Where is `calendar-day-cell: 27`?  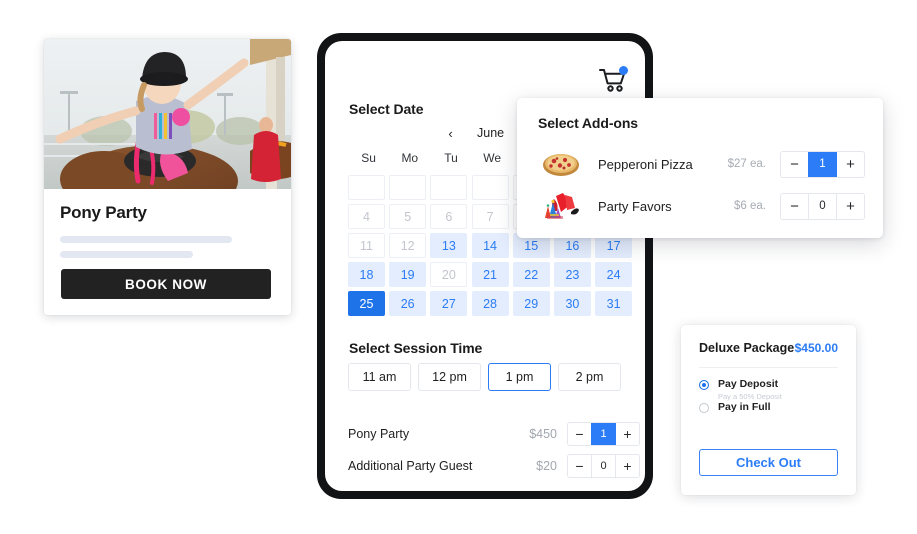 calendar-day-cell: 27 is located at coordinates (449, 303).